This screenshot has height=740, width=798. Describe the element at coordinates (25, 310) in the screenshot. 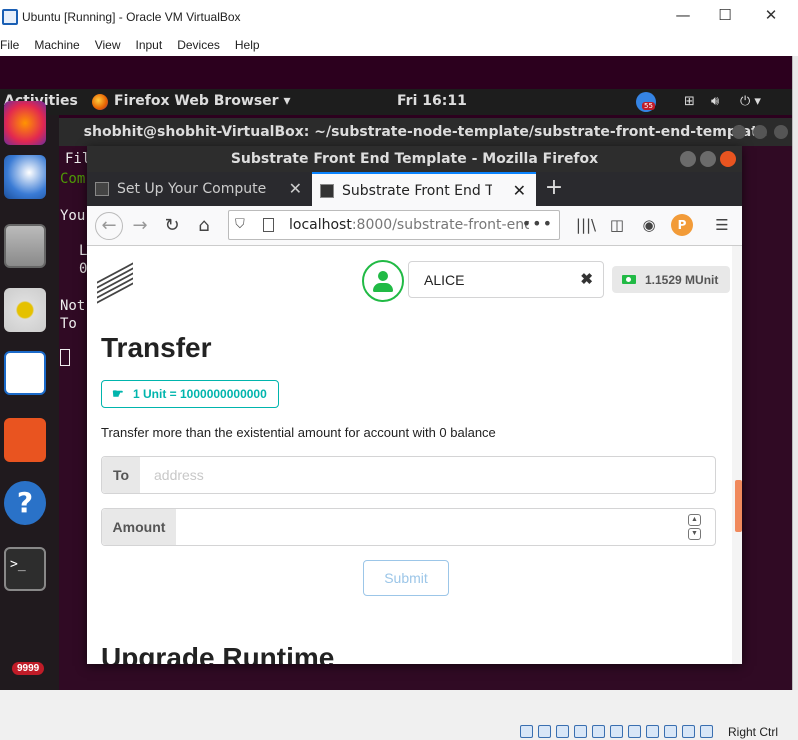

I see `rhythmbox-icon` at that location.